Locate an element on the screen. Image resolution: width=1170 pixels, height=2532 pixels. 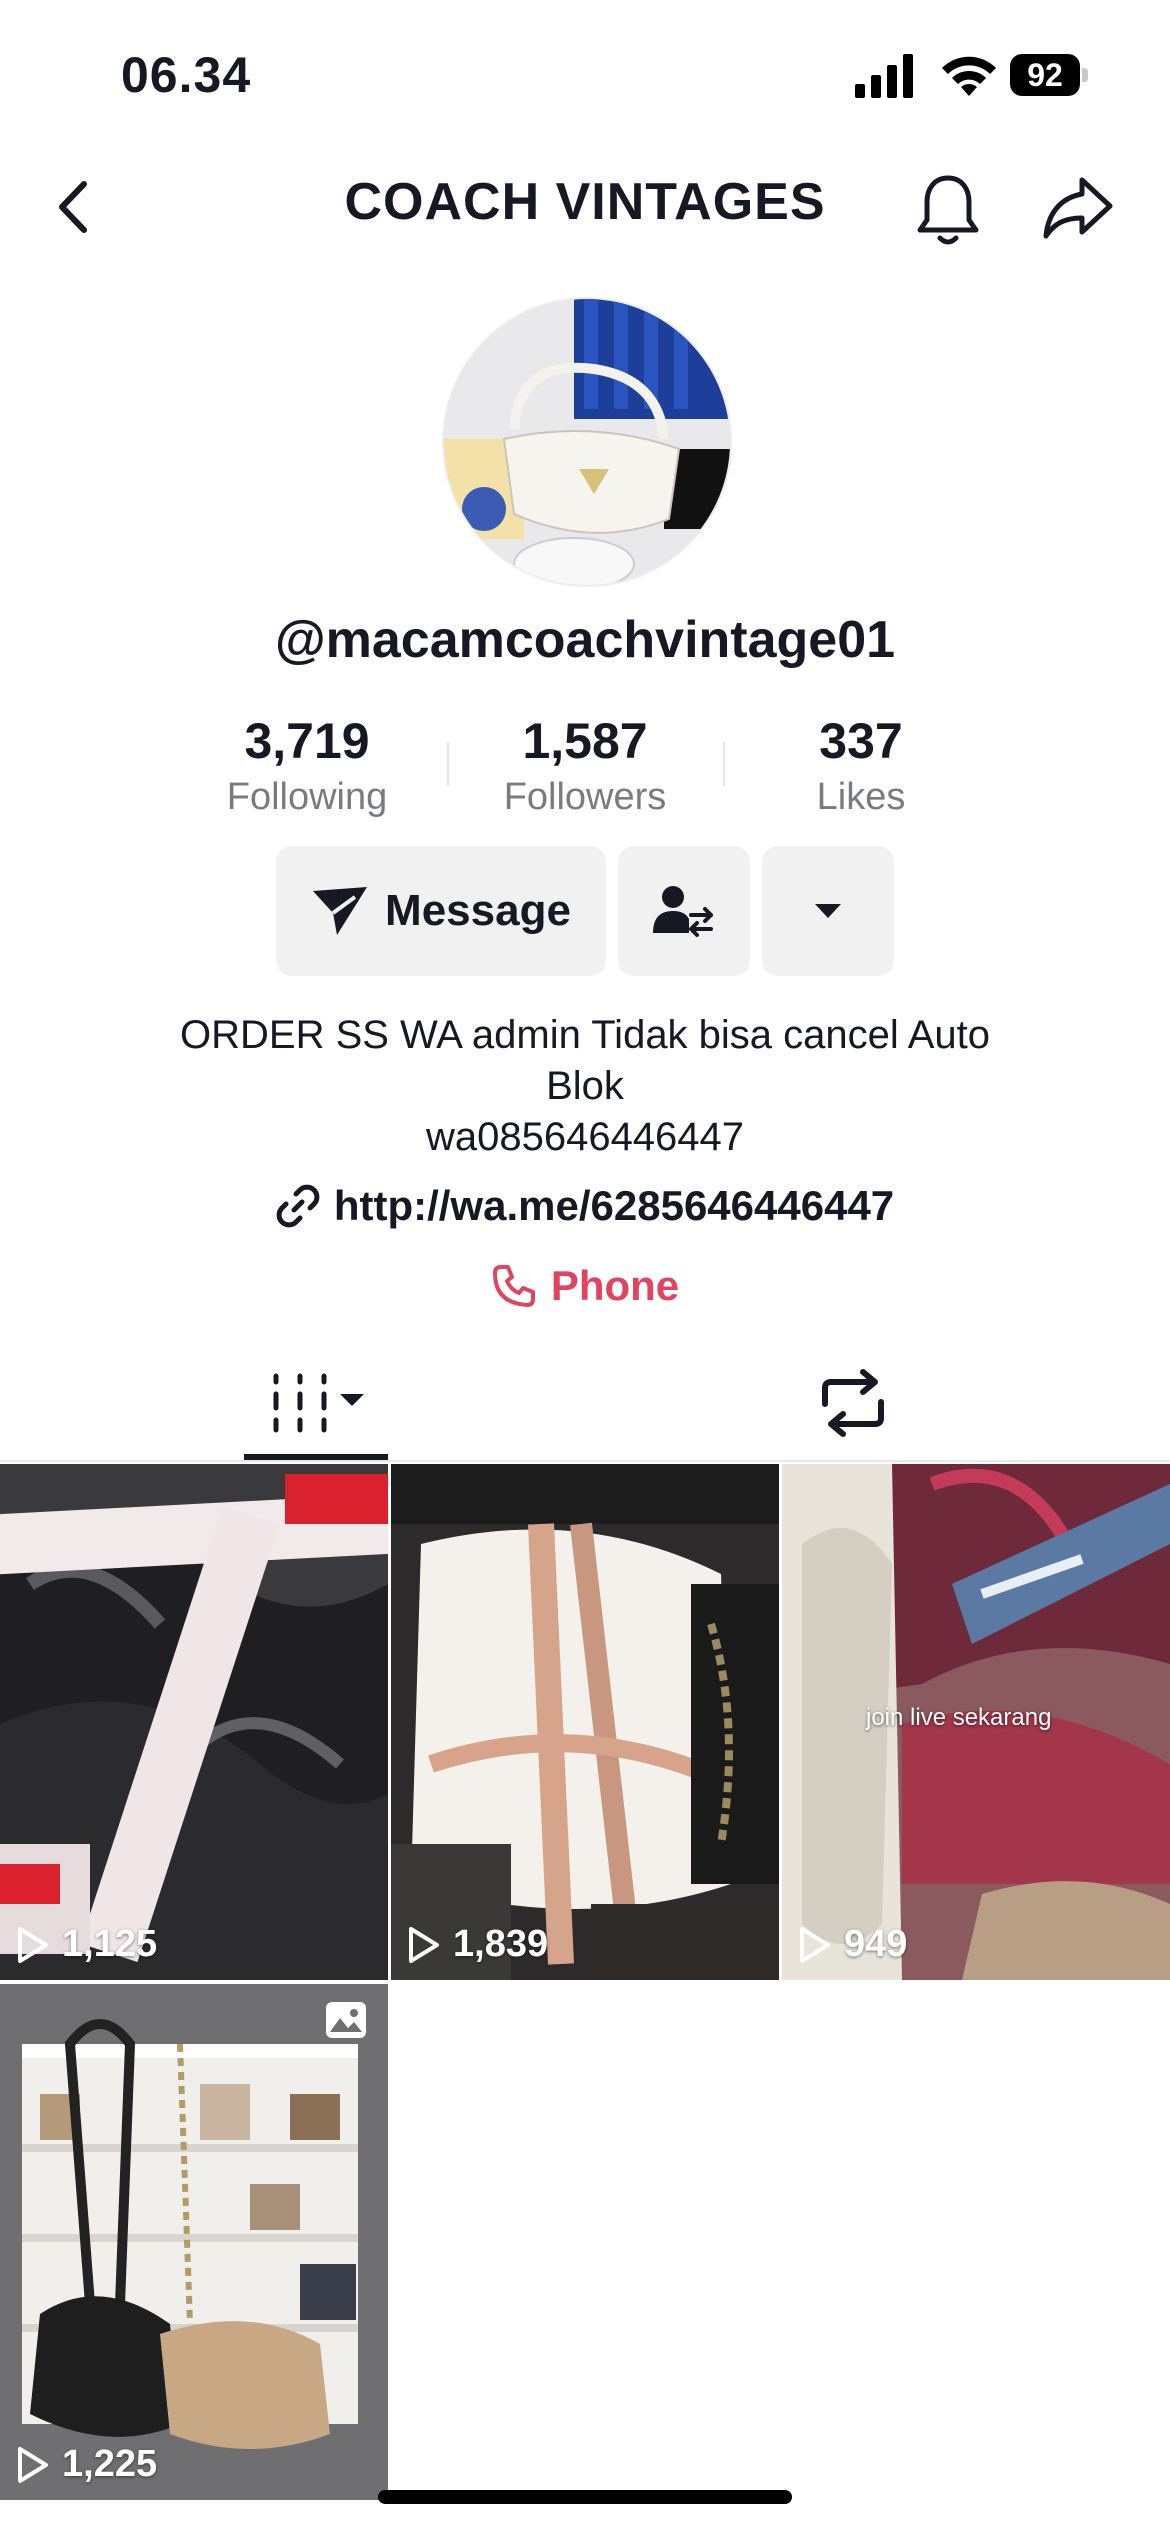
avatar-image is located at coordinates (587, 442).